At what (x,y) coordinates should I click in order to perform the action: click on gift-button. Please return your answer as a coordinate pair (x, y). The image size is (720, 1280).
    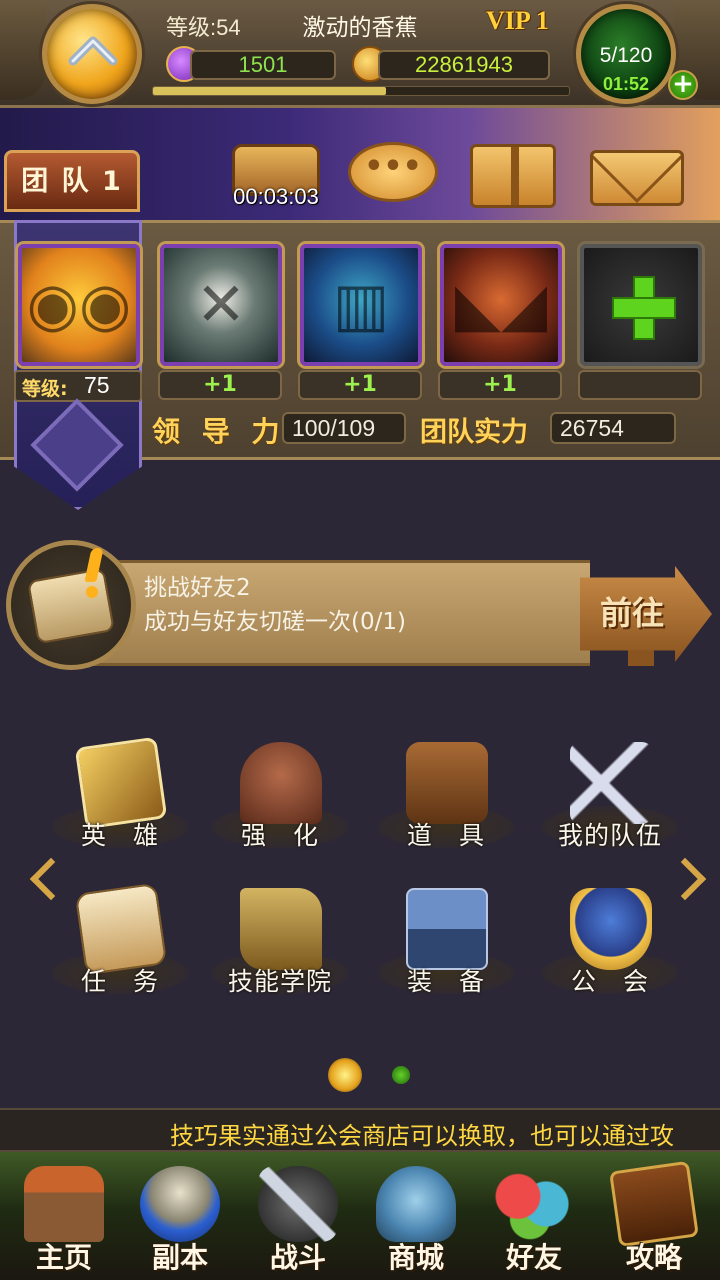
    Looking at the image, I should click on (513, 176).